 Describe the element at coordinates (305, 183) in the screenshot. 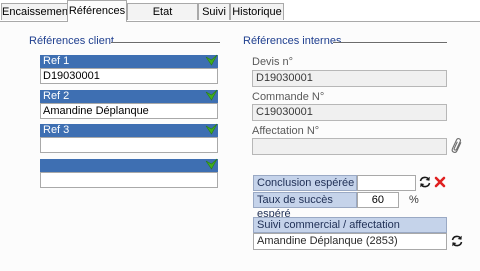

I see `conclusion-label: Conclusion espérée` at that location.